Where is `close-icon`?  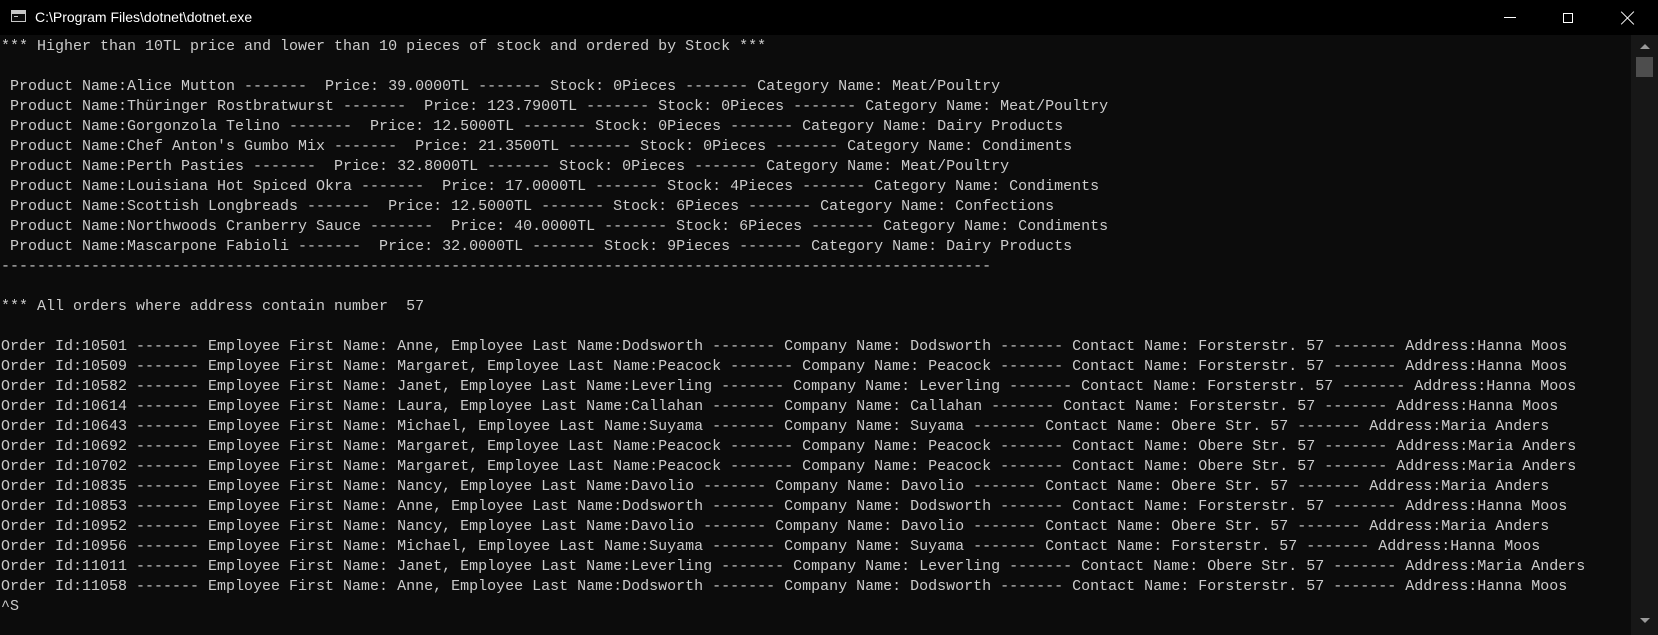
close-icon is located at coordinates (1628, 18).